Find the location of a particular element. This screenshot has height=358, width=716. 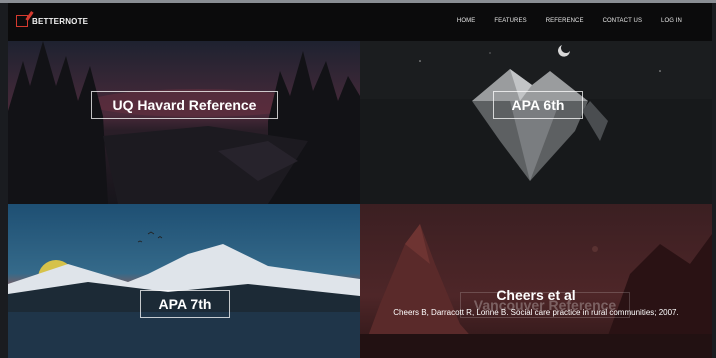

nav-login-link: LOG IN is located at coordinates (671, 21).